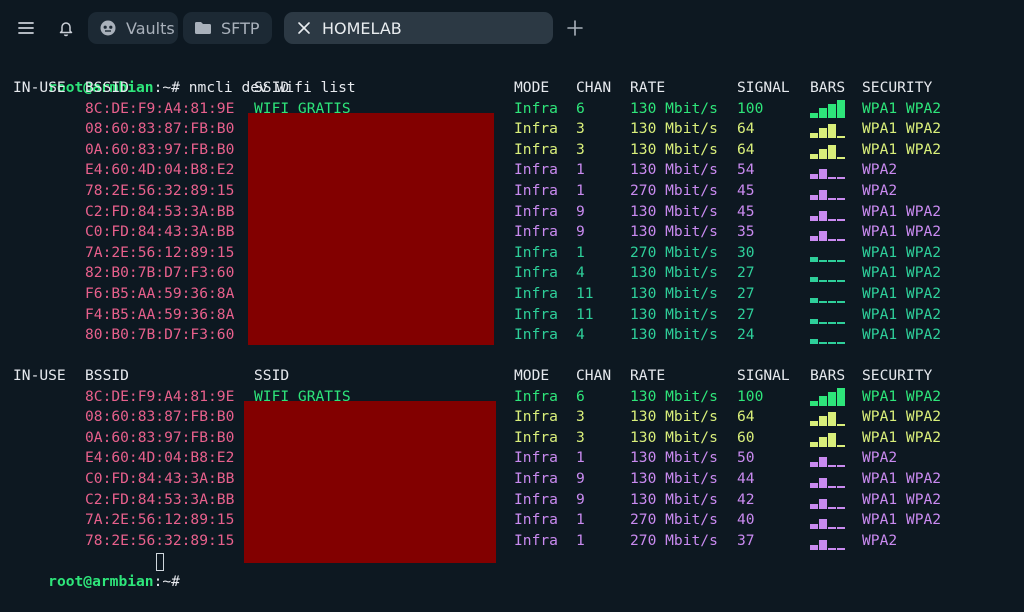 This screenshot has height=612, width=1024. Describe the element at coordinates (746, 457) in the screenshot. I see `signal-cell: 50` at that location.